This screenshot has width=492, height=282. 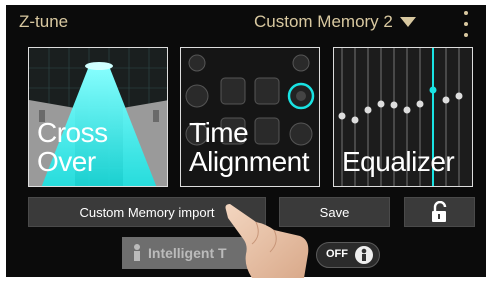 I want to click on crossover-label: Cross Over, so click(x=72, y=147).